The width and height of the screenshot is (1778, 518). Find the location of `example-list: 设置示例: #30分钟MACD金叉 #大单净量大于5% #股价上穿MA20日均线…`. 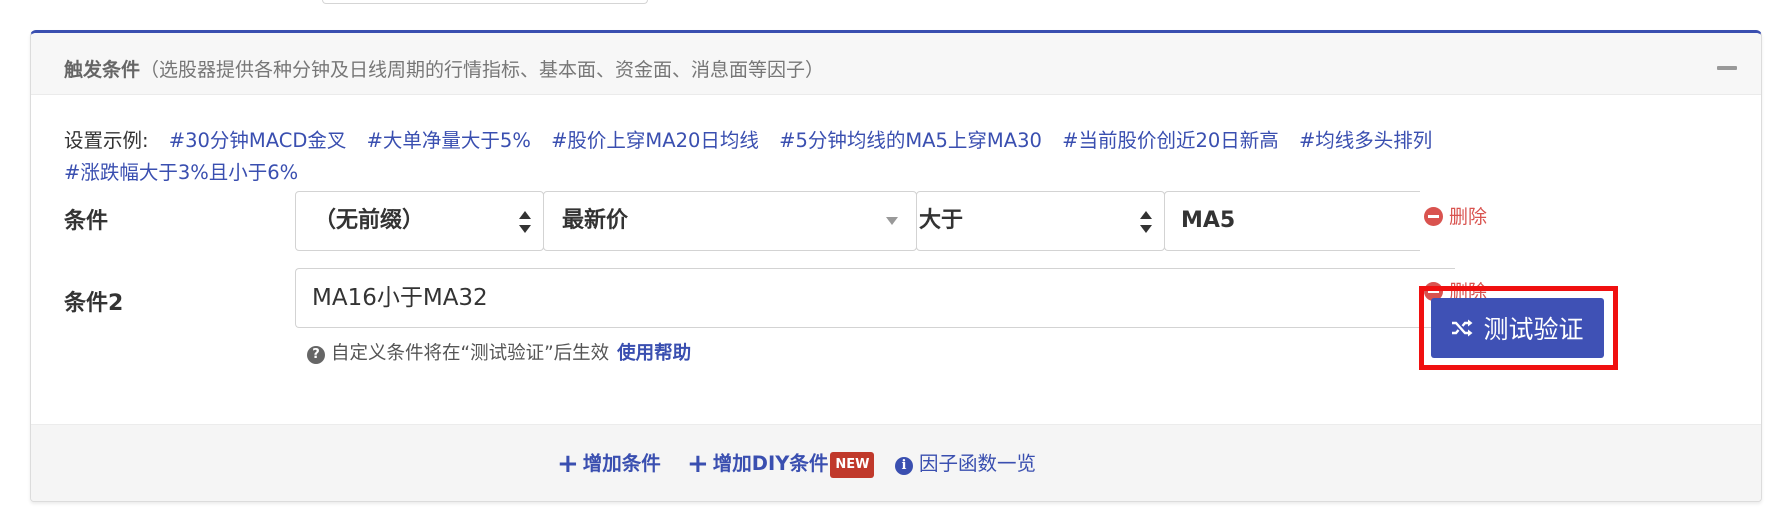

example-list: 设置示例: #30分钟MACD金叉 #大单净量大于5% #股价上穿MA20日均线… is located at coordinates (874, 157).